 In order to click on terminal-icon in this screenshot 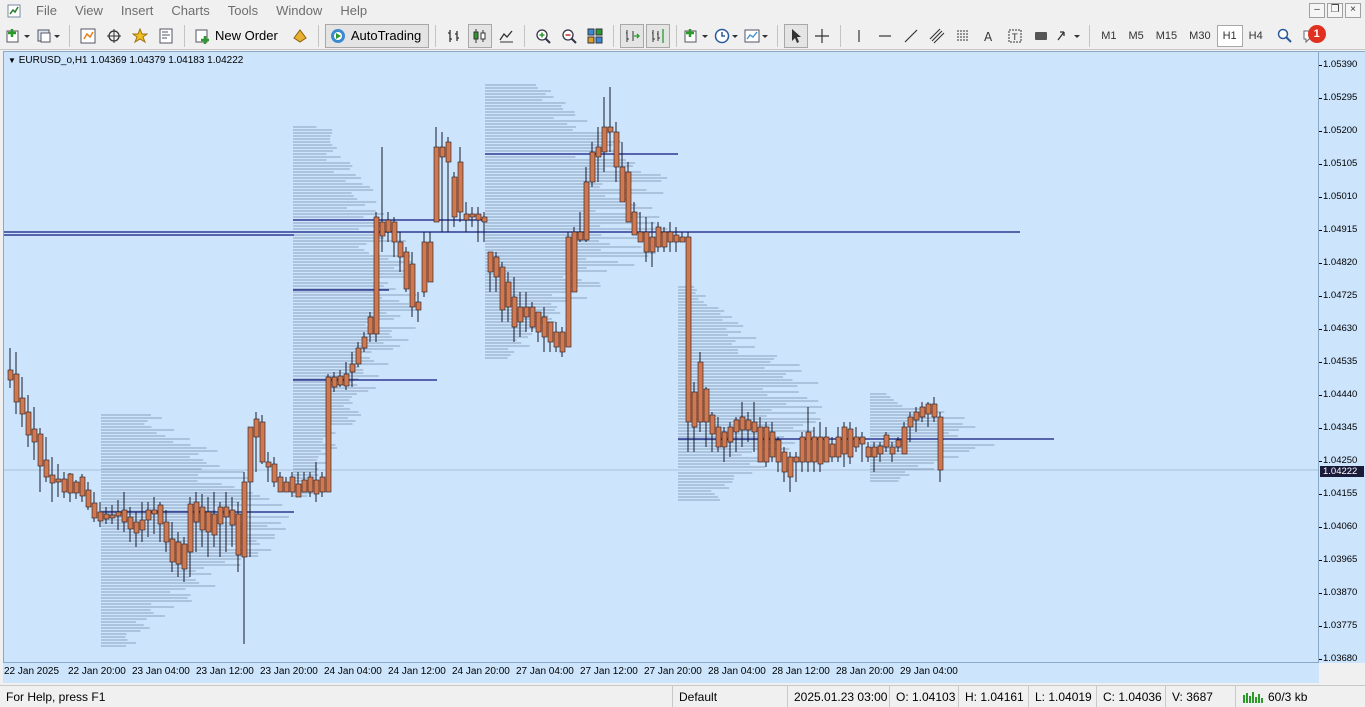, I will do `click(166, 36)`.